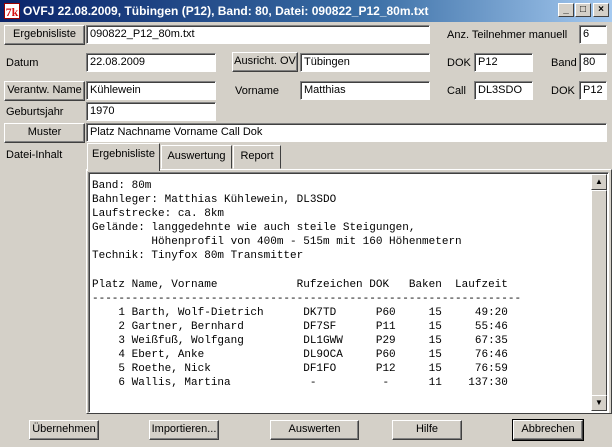  I want to click on teilnehmer-label: Anz. Teilnehmer manuell, so click(507, 35).